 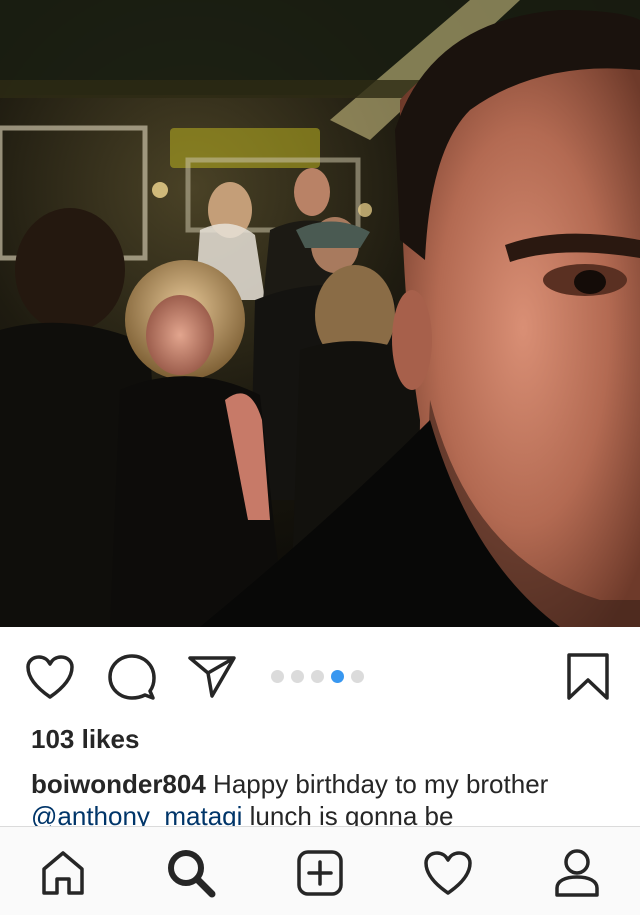 I want to click on speech-bubble-icon, so click(x=132, y=677).